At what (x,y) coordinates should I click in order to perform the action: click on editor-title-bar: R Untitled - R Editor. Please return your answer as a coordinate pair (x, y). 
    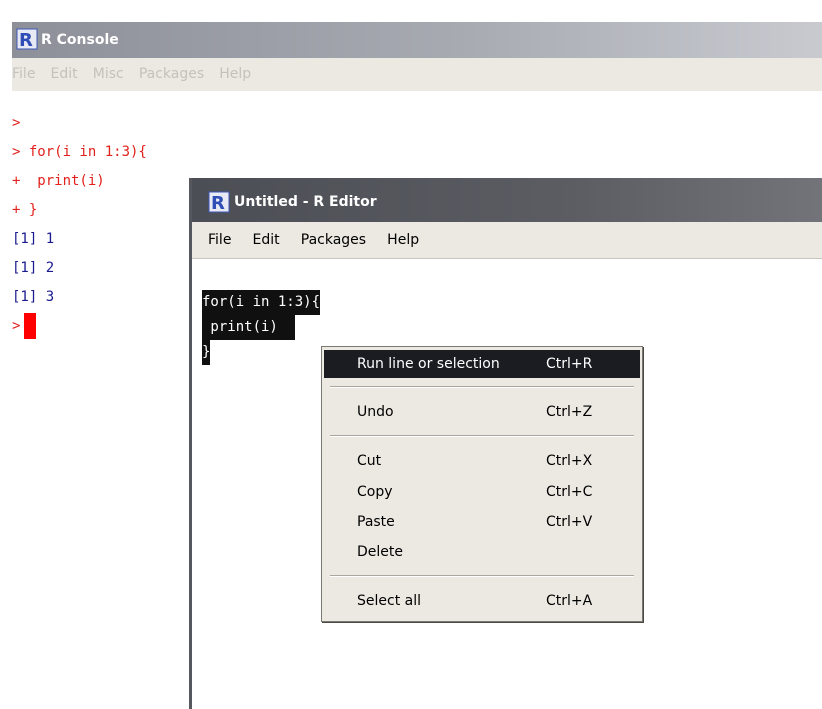
    Looking at the image, I should click on (507, 200).